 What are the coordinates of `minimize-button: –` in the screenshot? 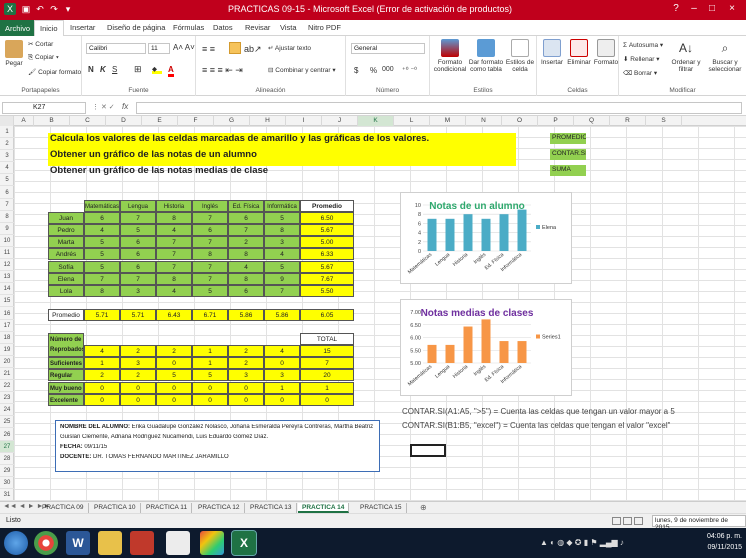 It's located at (694, 9).